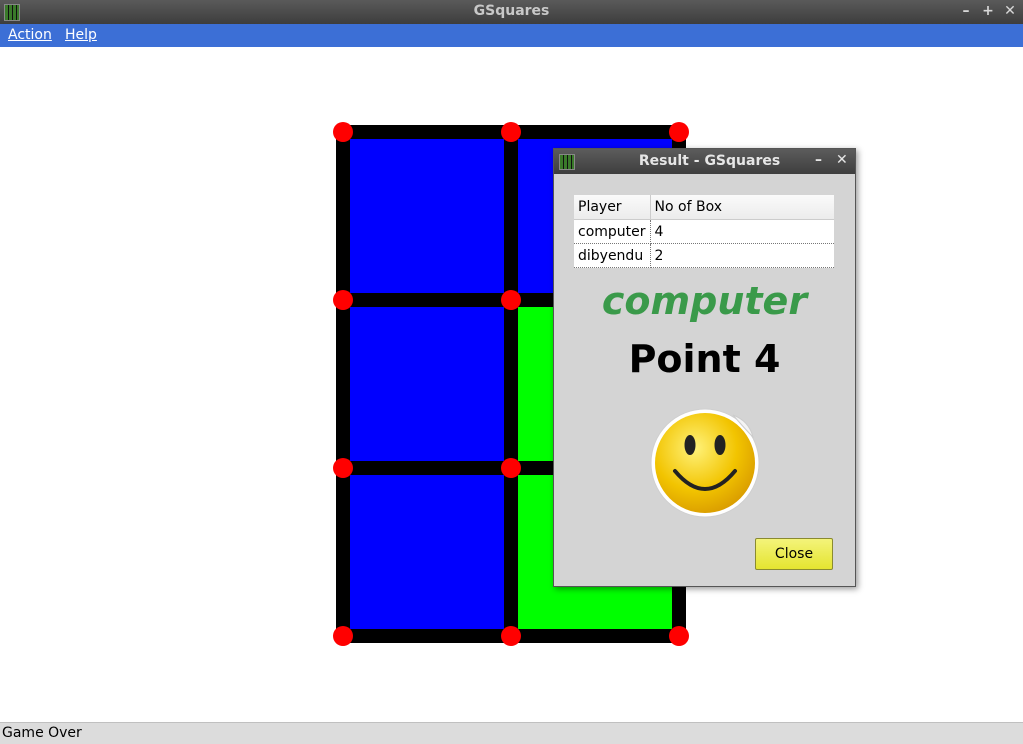  I want to click on table-header-row: Player No of Box, so click(704, 207).